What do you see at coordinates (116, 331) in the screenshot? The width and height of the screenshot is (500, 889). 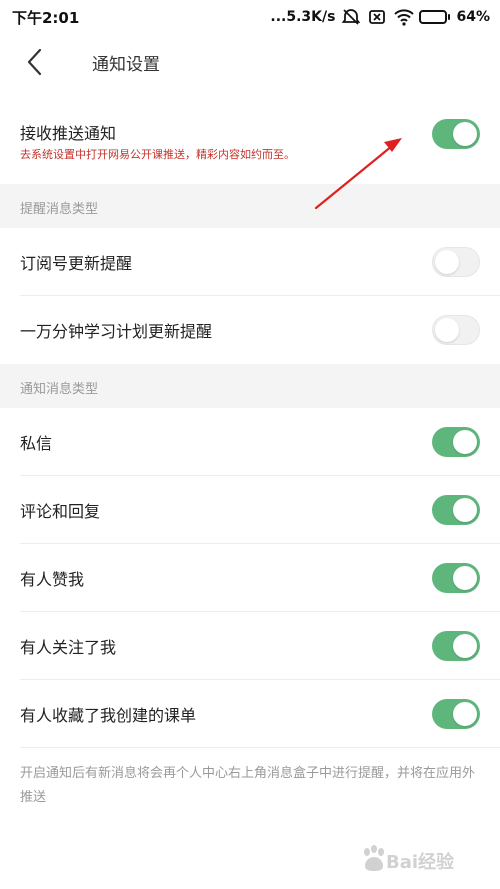 I see `list-item-label: 一万分钟学习计划更新提醒` at bounding box center [116, 331].